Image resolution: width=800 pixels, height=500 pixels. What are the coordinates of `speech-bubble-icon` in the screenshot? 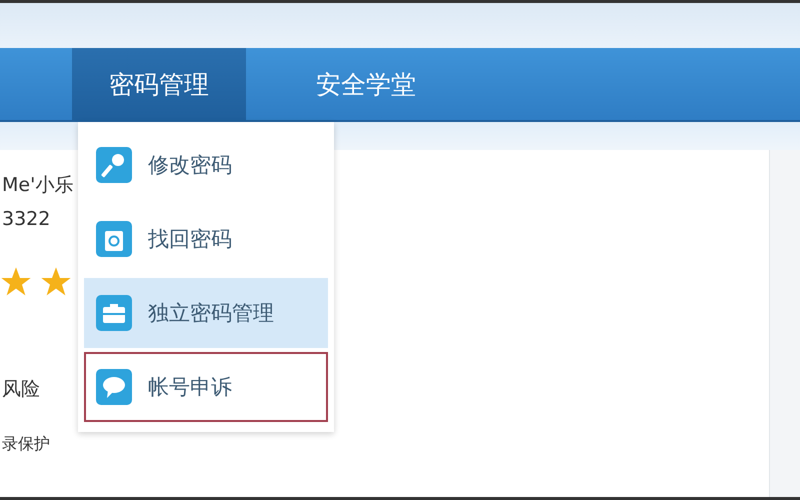 It's located at (114, 387).